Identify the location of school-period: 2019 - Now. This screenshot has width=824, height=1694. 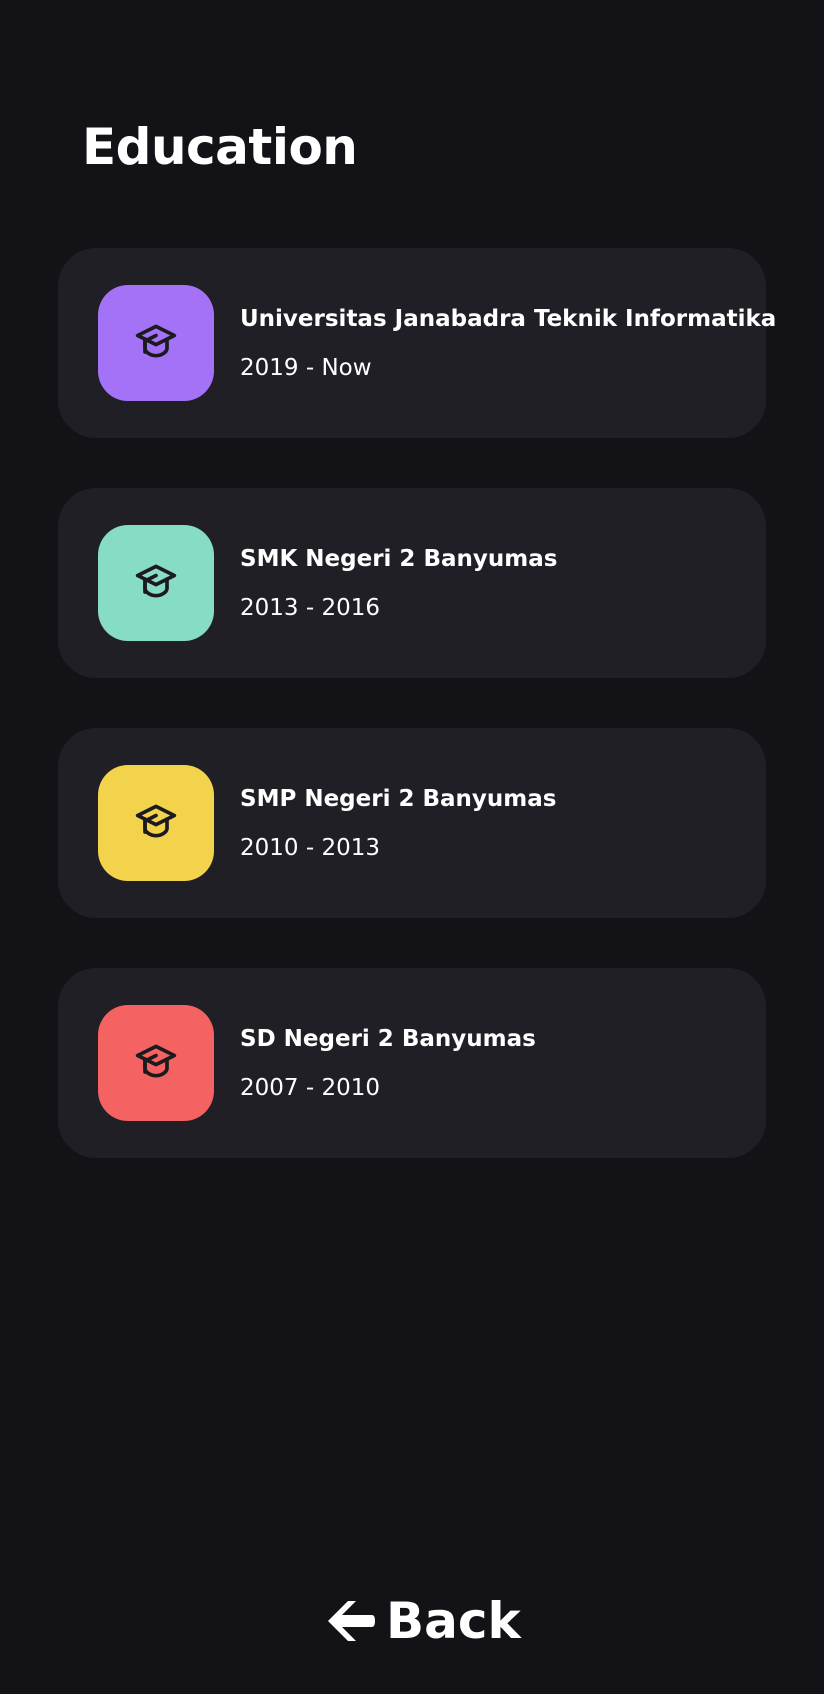
(306, 367).